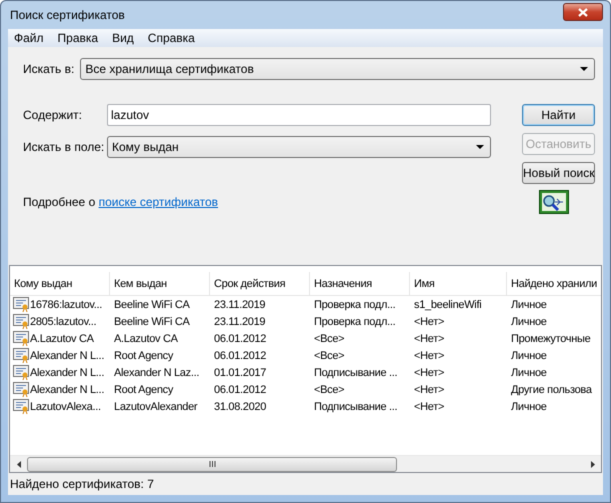 Image resolution: width=611 pixels, height=503 pixels. Describe the element at coordinates (60, 284) in the screenshot. I see `column-header: Кому выдан` at that location.